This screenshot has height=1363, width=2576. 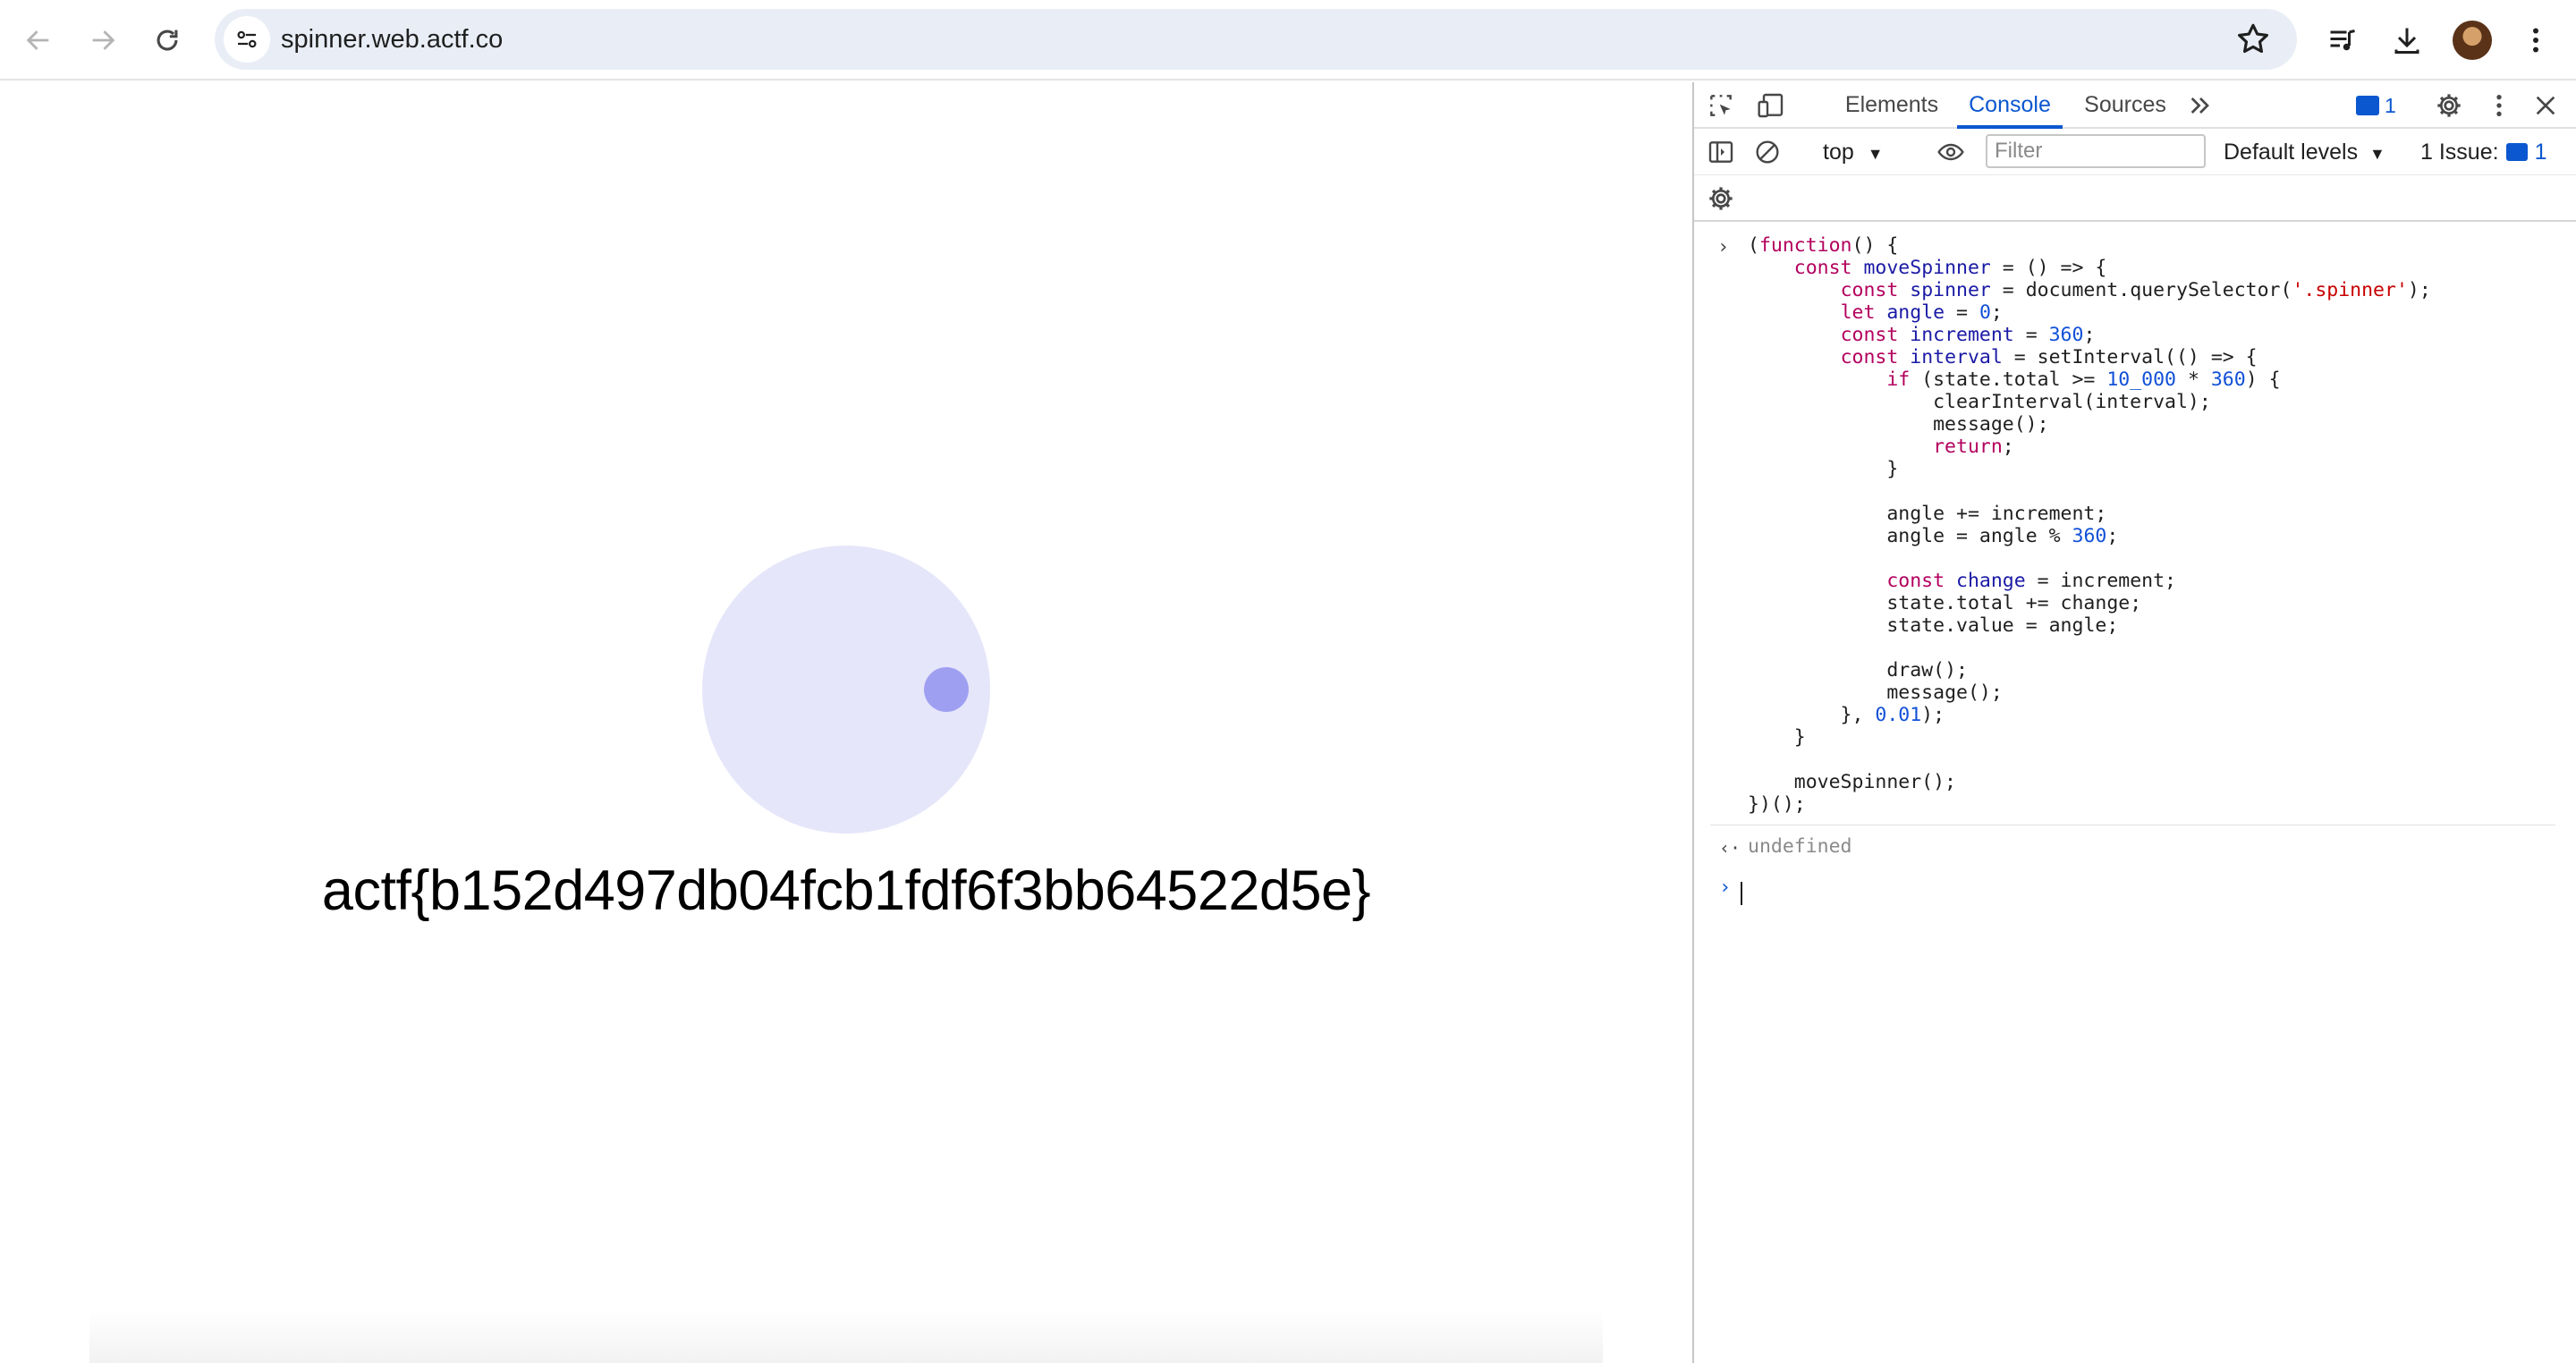 I want to click on inspect-button, so click(x=1721, y=105).